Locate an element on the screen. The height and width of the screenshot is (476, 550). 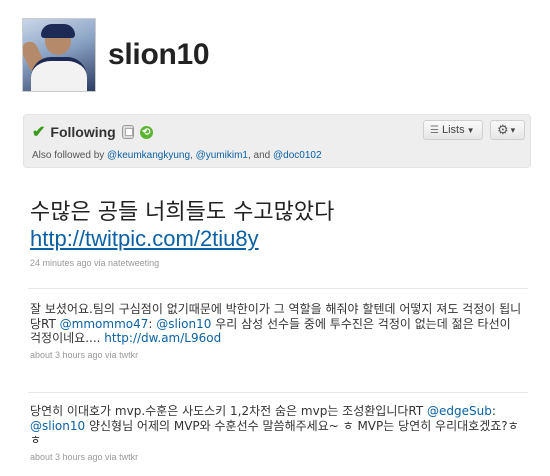
retweets-icon: ⟲ is located at coordinates (146, 132).